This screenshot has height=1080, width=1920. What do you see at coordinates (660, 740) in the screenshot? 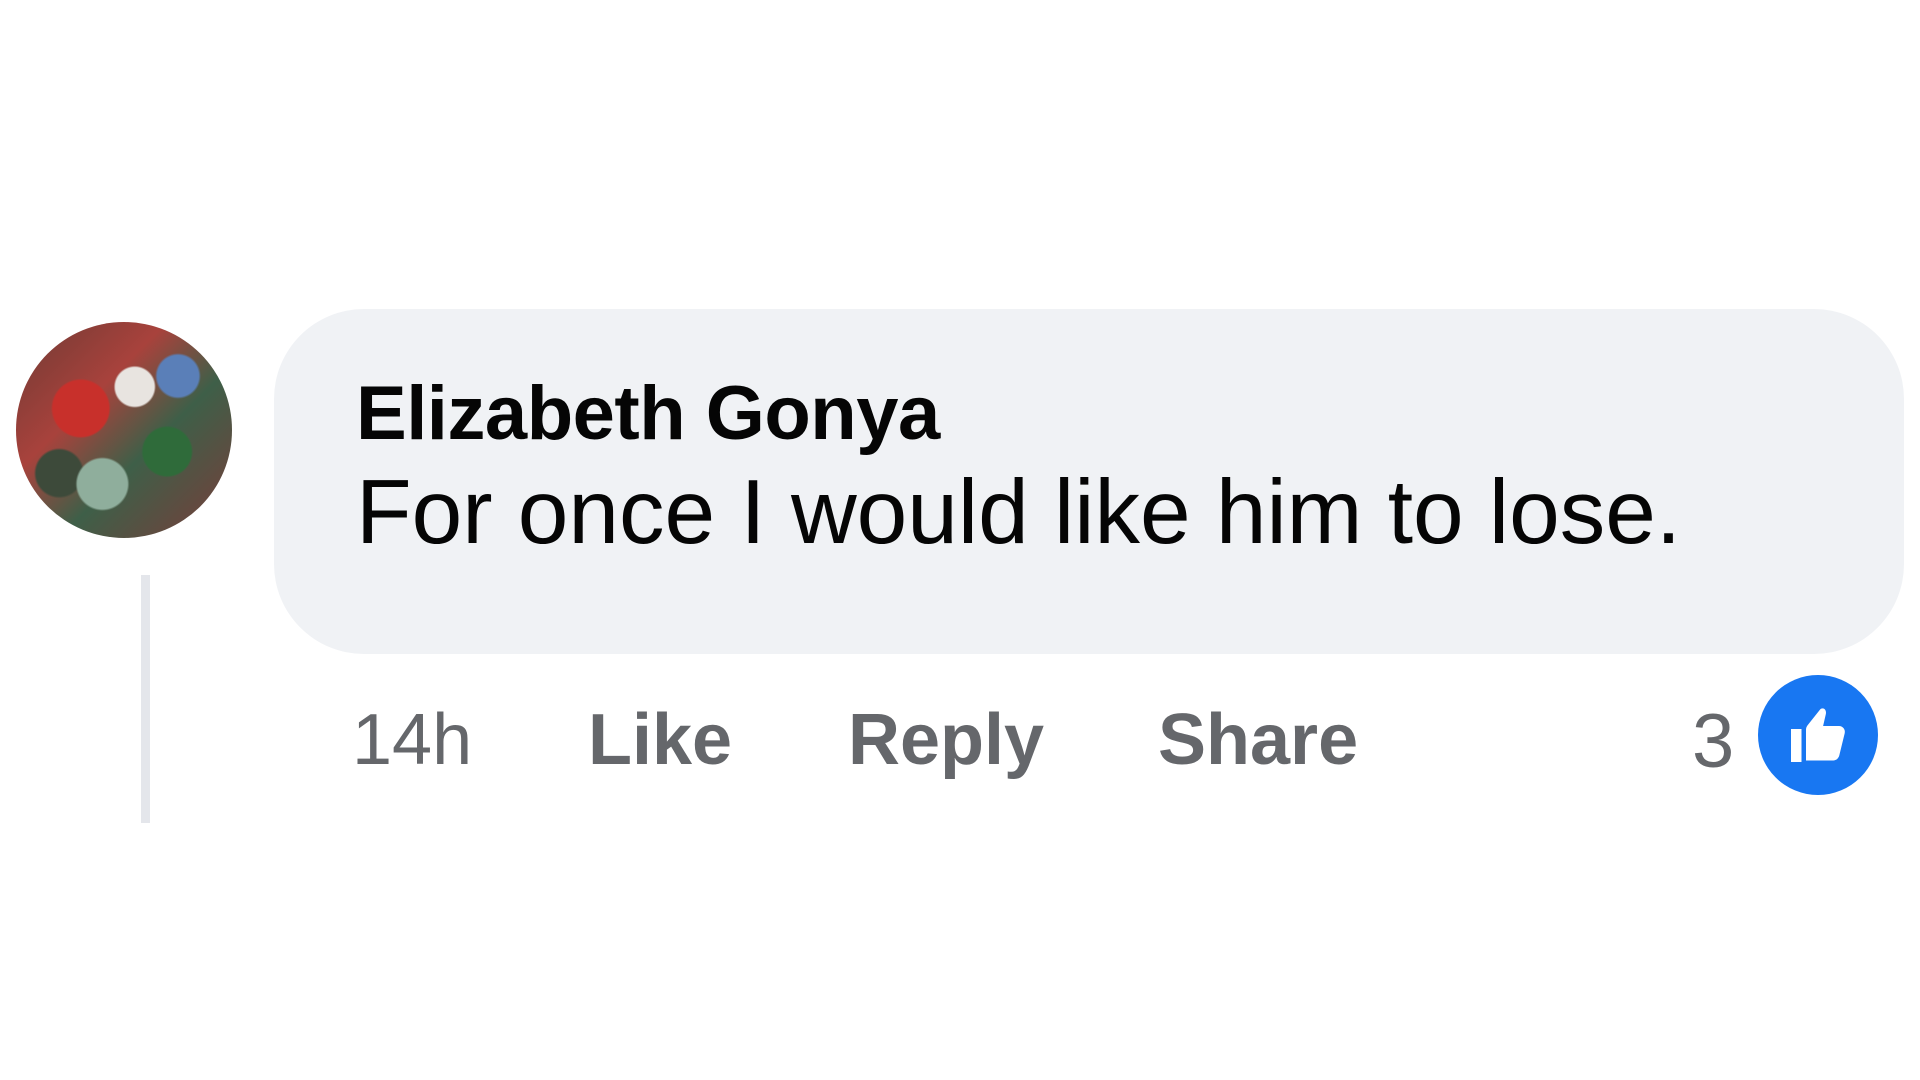
I see `like-button: Like` at bounding box center [660, 740].